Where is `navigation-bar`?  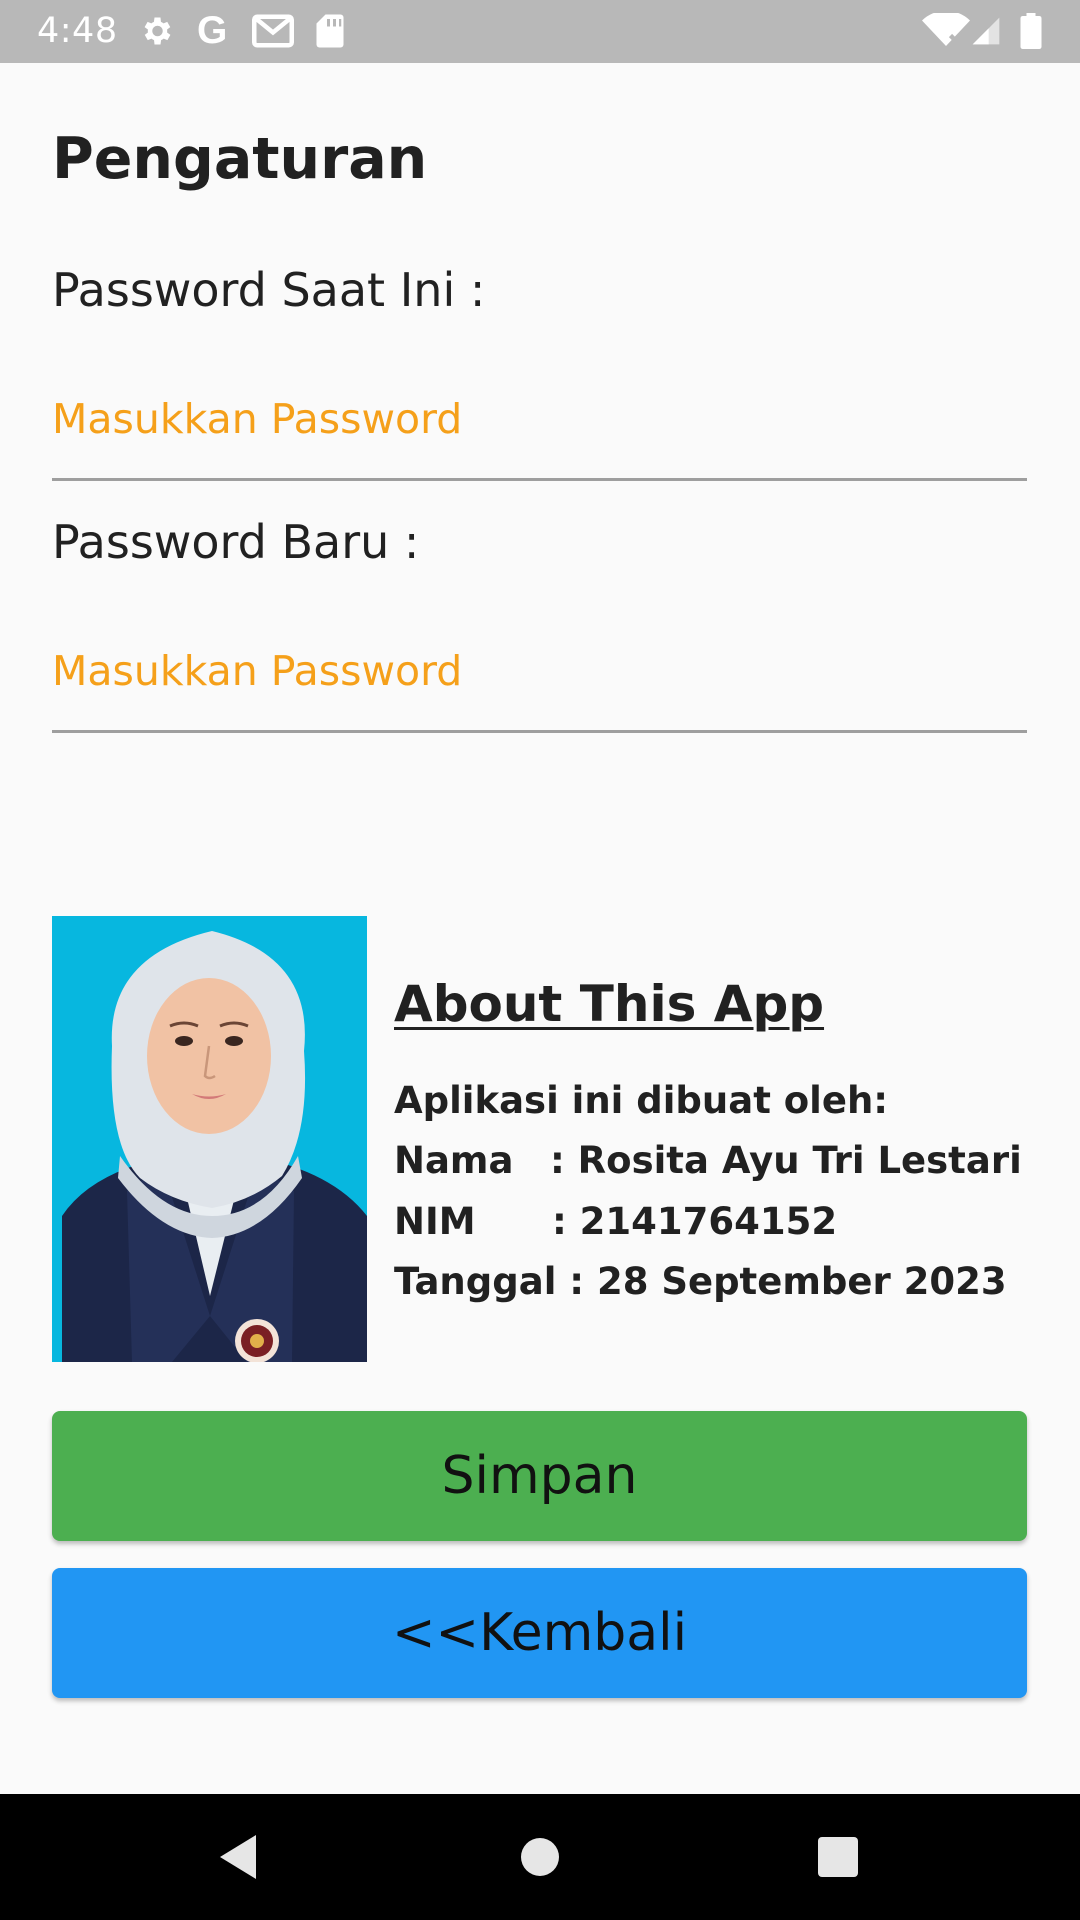
navigation-bar is located at coordinates (540, 1857).